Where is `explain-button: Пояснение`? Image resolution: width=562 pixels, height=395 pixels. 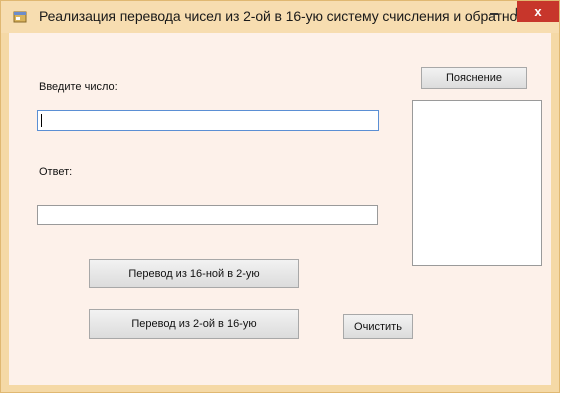
explain-button: Пояснение is located at coordinates (474, 78).